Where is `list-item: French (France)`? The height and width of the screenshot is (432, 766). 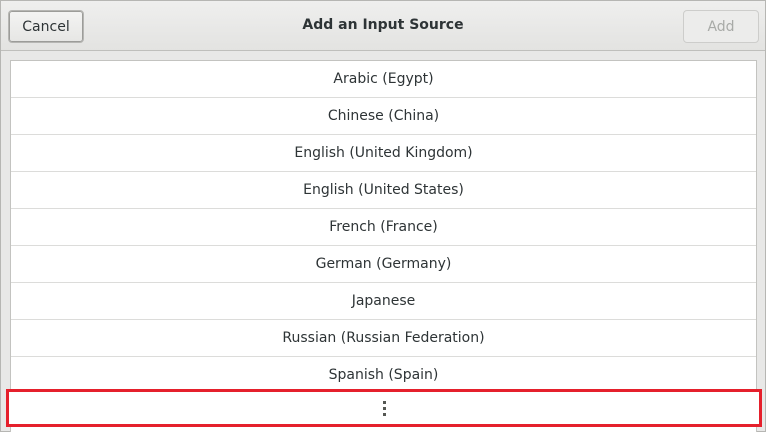 list-item: French (France) is located at coordinates (383, 227).